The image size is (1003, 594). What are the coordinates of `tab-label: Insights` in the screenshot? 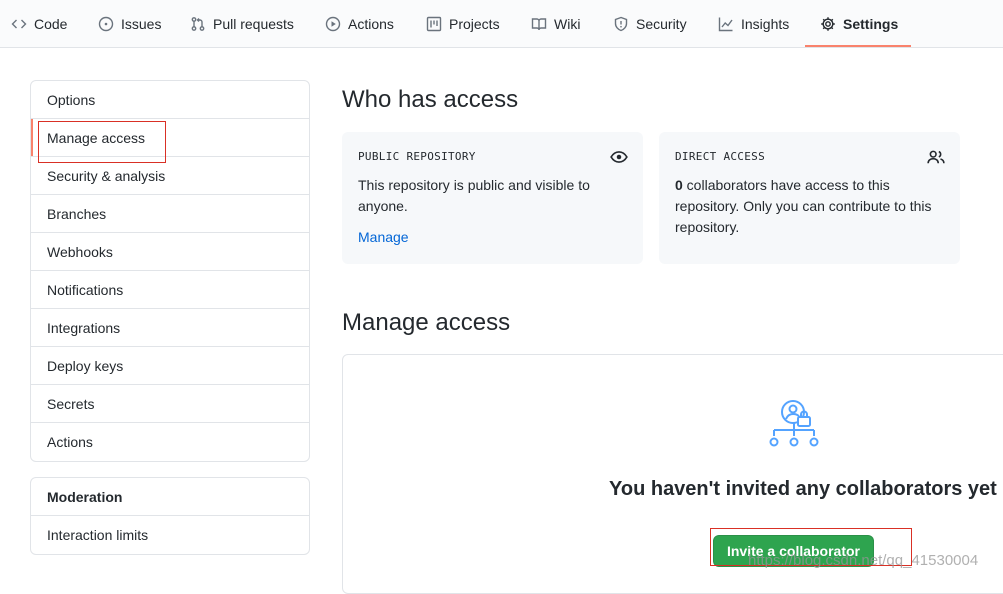 It's located at (765, 24).